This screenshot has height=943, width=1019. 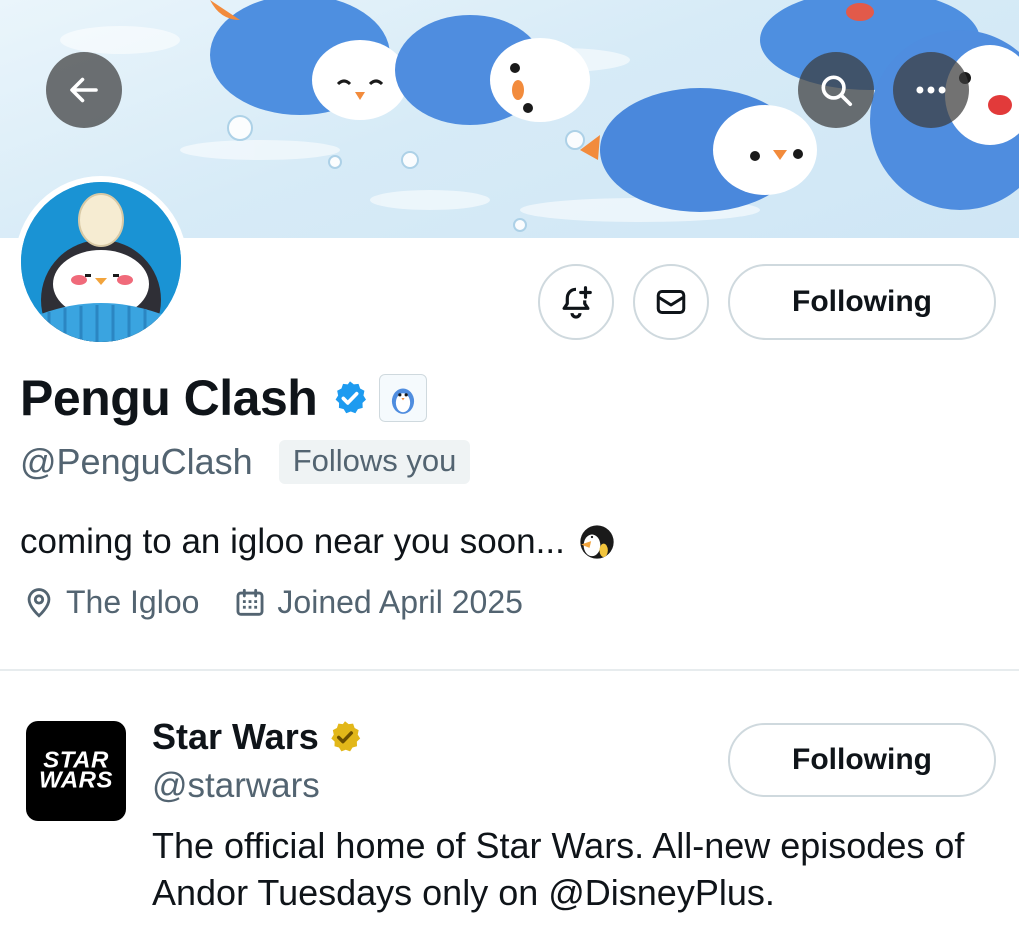 I want to click on search-button, so click(x=836, y=90).